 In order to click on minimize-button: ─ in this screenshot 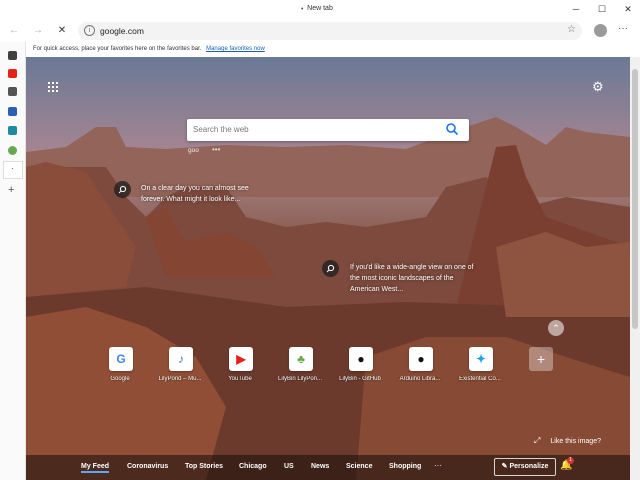, I will do `click(576, 9)`.